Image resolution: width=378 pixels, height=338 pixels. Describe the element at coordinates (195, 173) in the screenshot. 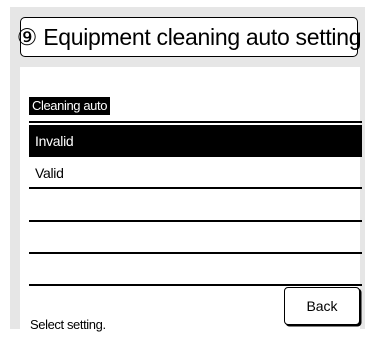

I see `option-valid: Valid` at that location.